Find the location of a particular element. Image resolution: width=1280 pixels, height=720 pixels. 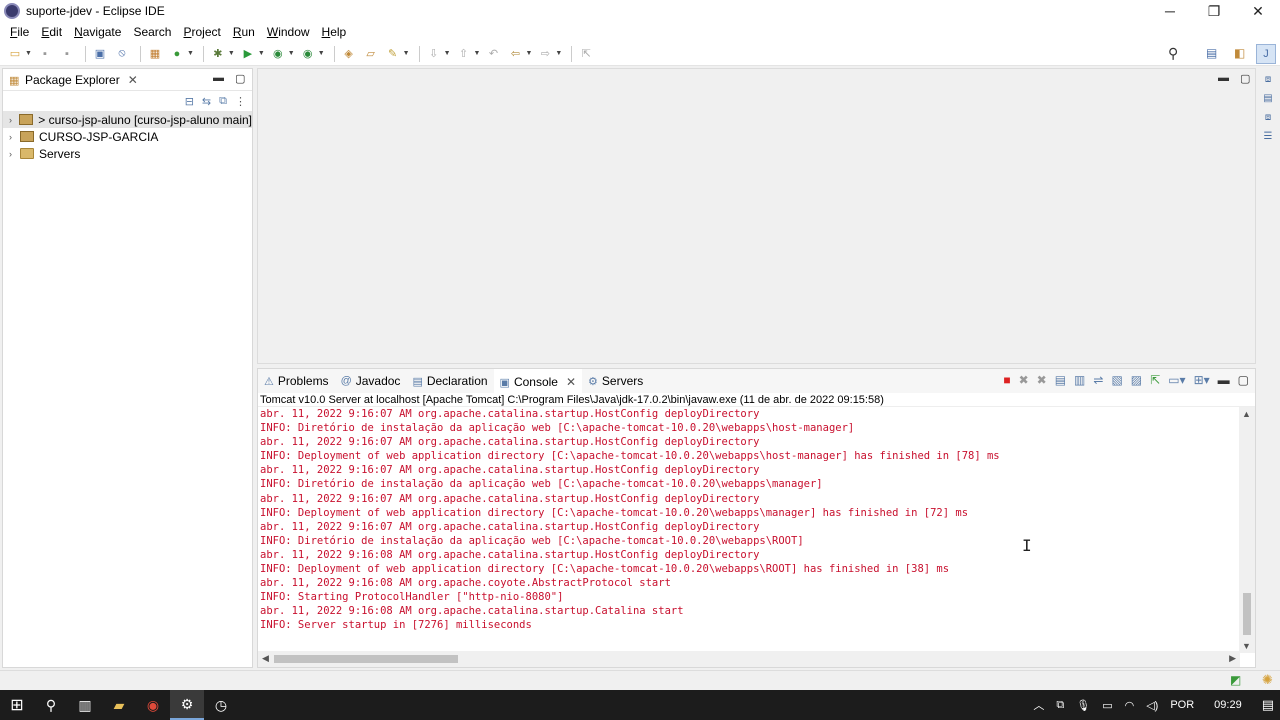

menu-navigate: Navigate is located at coordinates (97, 32).